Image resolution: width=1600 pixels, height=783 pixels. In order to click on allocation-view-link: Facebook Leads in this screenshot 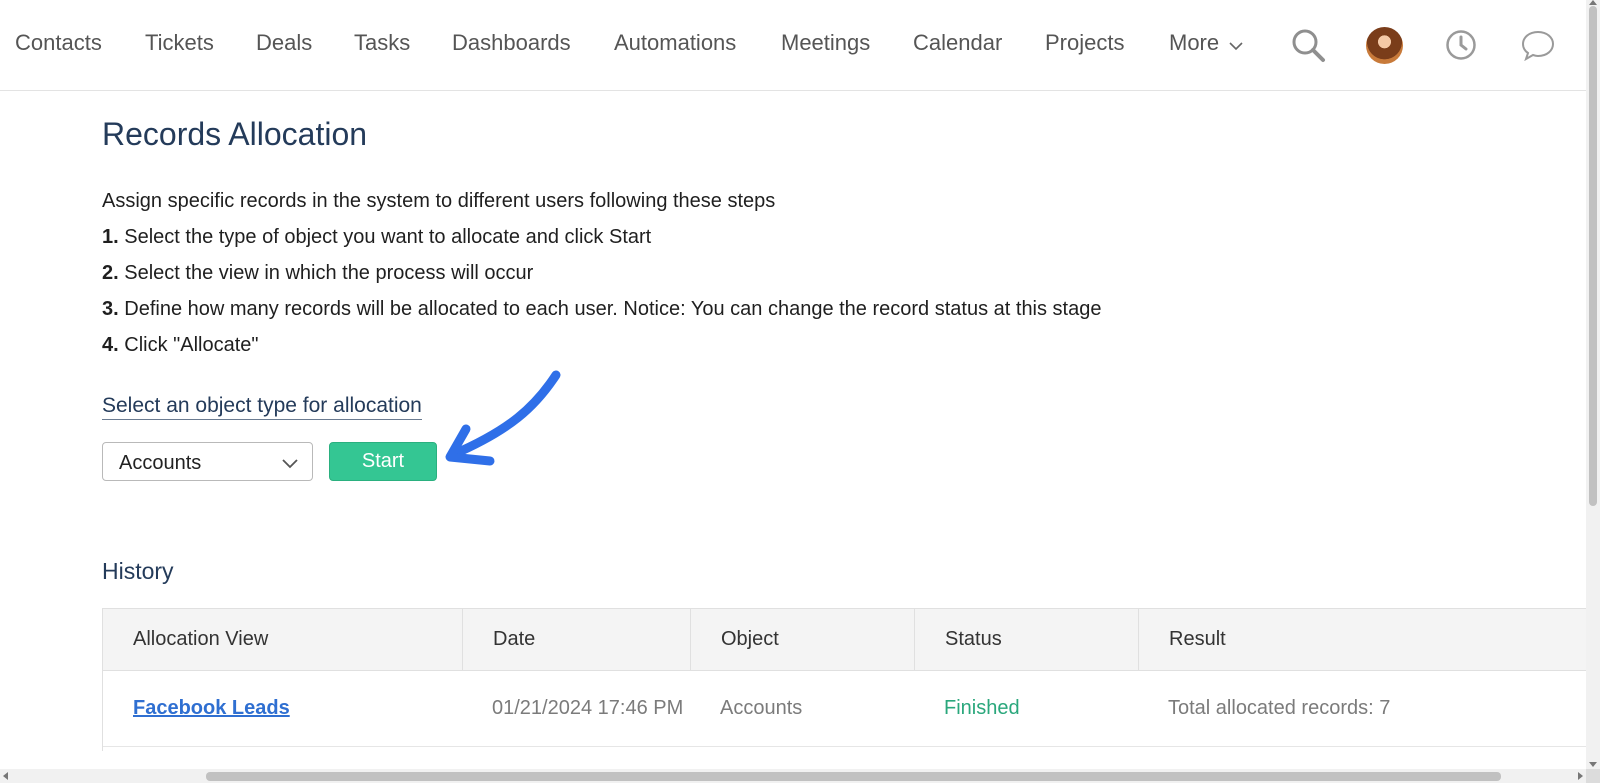, I will do `click(282, 708)`.